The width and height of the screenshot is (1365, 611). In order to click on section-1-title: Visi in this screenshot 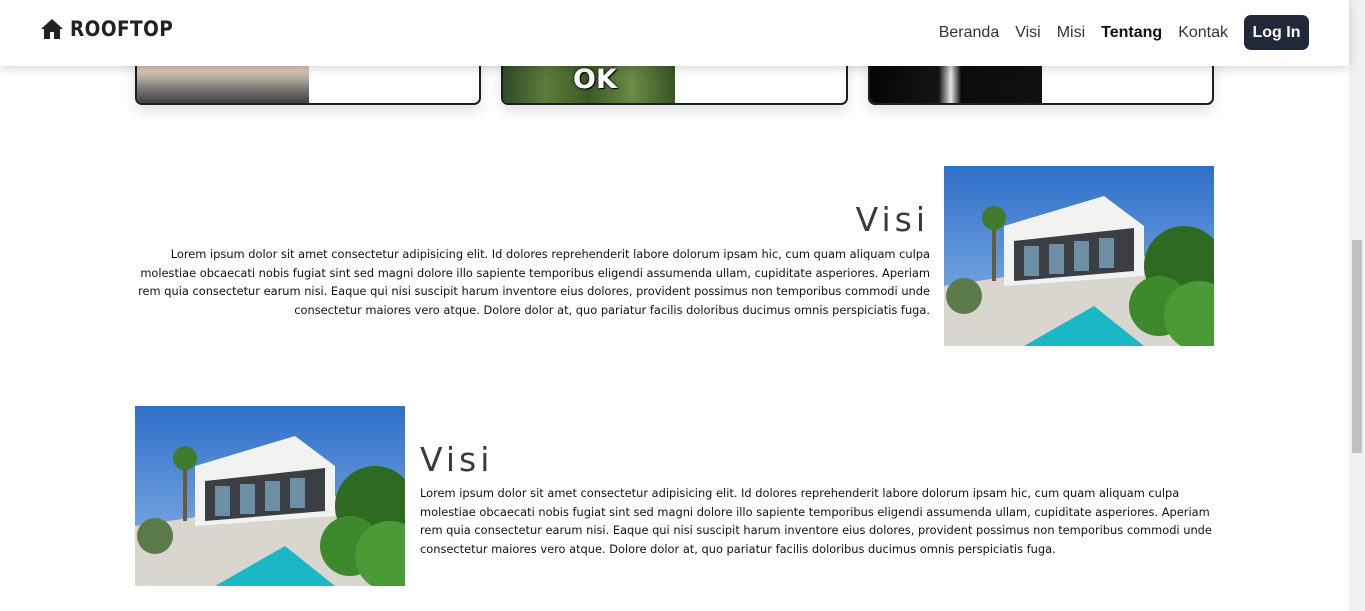, I will do `click(892, 219)`.